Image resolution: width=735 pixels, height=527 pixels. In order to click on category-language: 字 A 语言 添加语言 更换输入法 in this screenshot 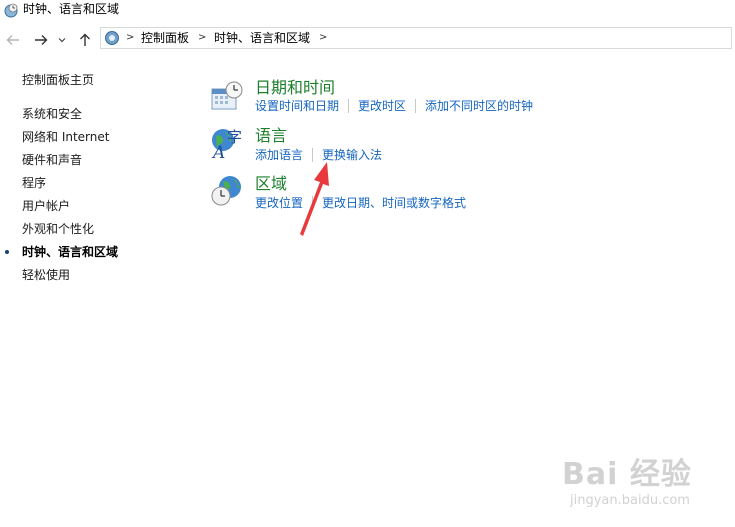, I will do `click(470, 146)`.